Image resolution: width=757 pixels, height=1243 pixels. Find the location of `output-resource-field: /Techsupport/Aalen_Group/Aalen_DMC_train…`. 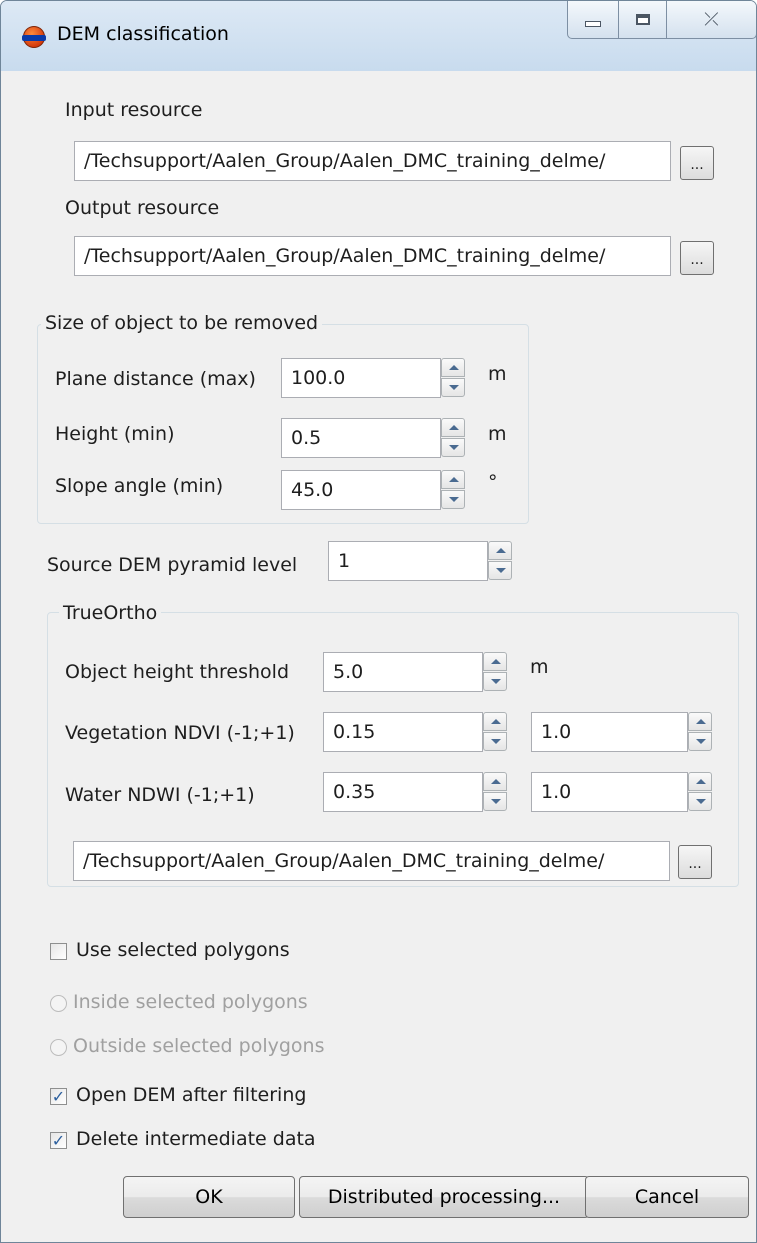

output-resource-field: /Techsupport/Aalen_Group/Aalen_DMC_train… is located at coordinates (372, 256).